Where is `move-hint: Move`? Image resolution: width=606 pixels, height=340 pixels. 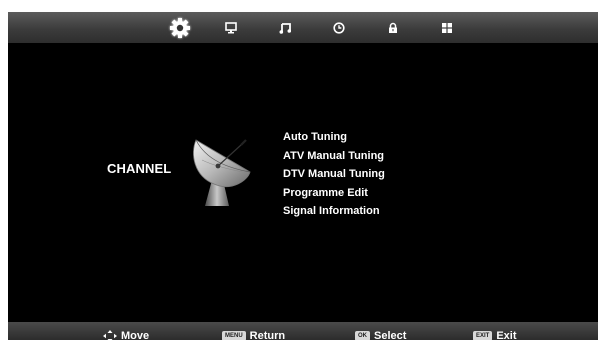 move-hint: Move is located at coordinates (126, 334).